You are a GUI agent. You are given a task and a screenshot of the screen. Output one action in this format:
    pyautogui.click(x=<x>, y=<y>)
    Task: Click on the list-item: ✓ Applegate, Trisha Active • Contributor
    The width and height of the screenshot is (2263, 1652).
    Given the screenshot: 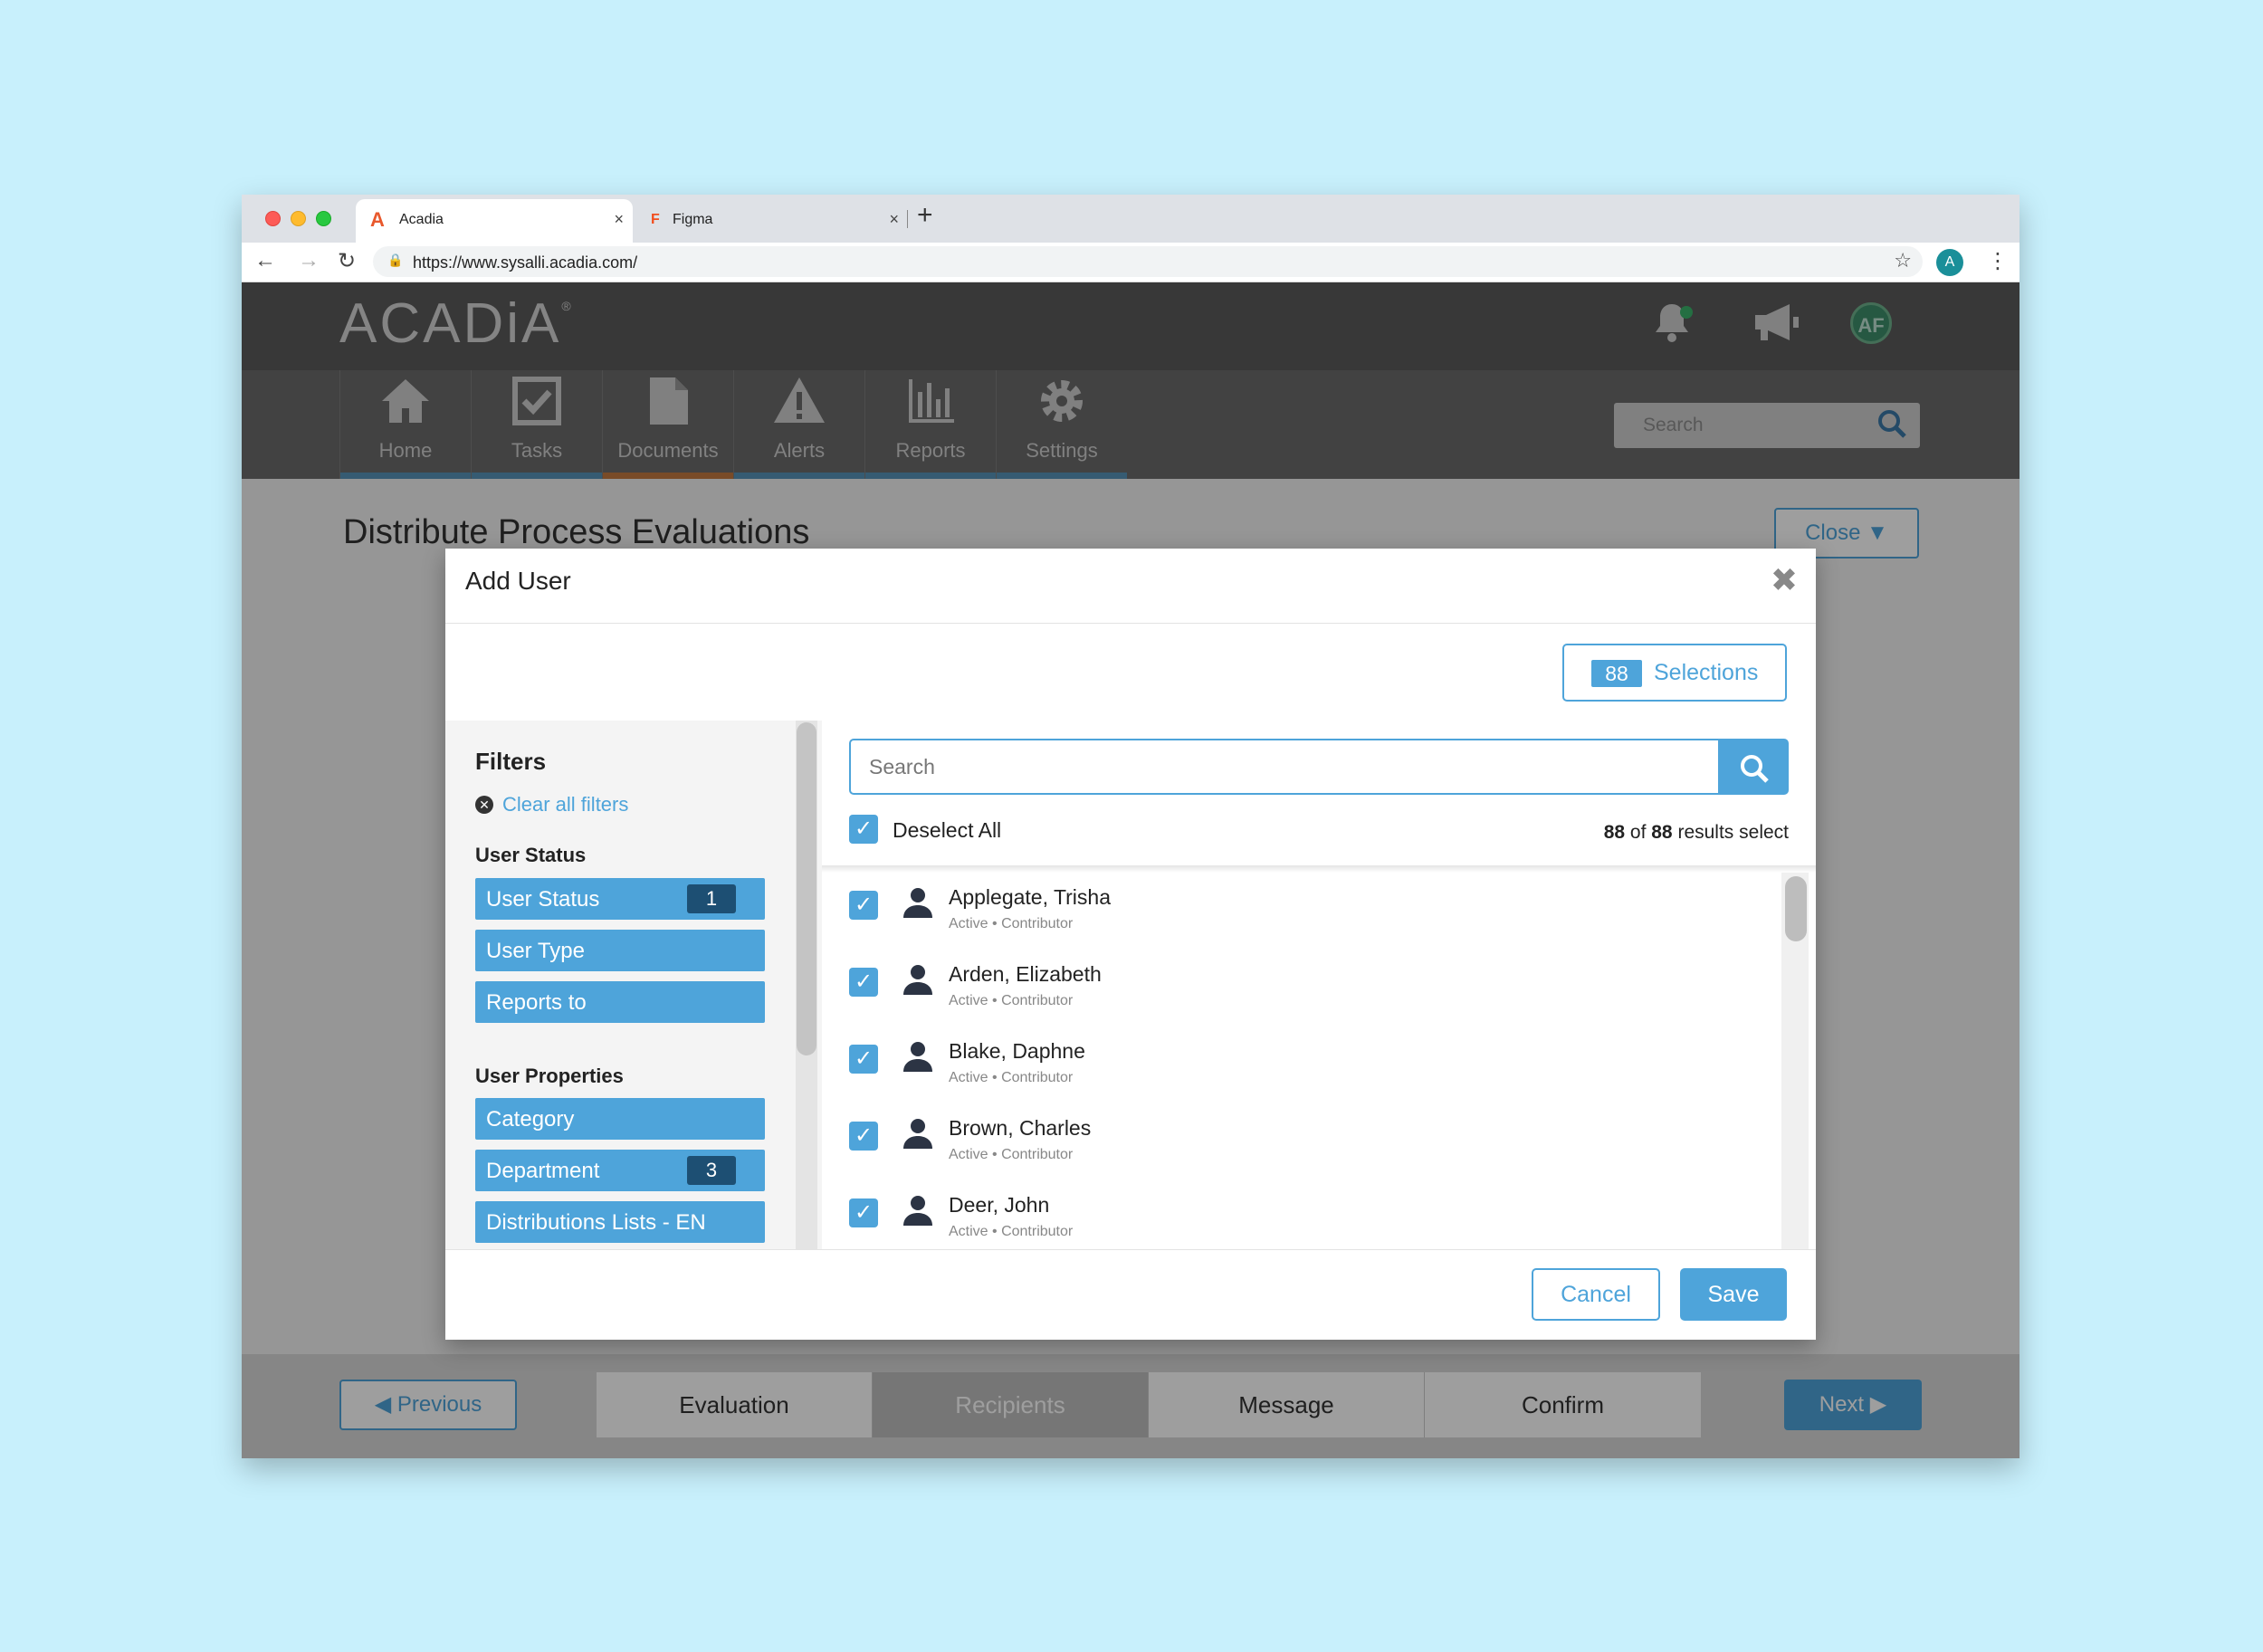 What is the action you would take?
    pyautogui.click(x=1301, y=911)
    